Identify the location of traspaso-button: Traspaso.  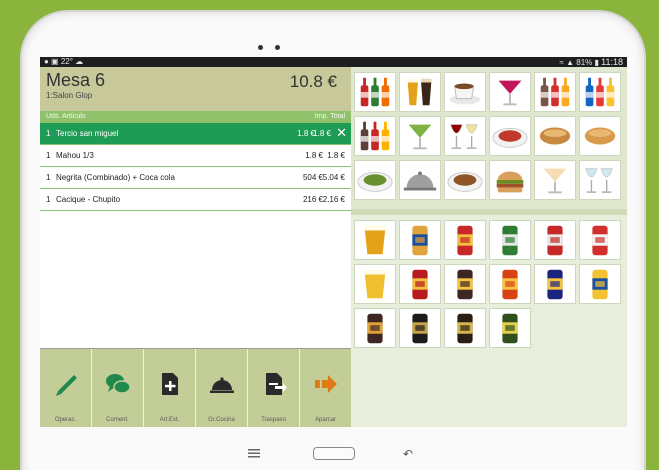
(274, 388).